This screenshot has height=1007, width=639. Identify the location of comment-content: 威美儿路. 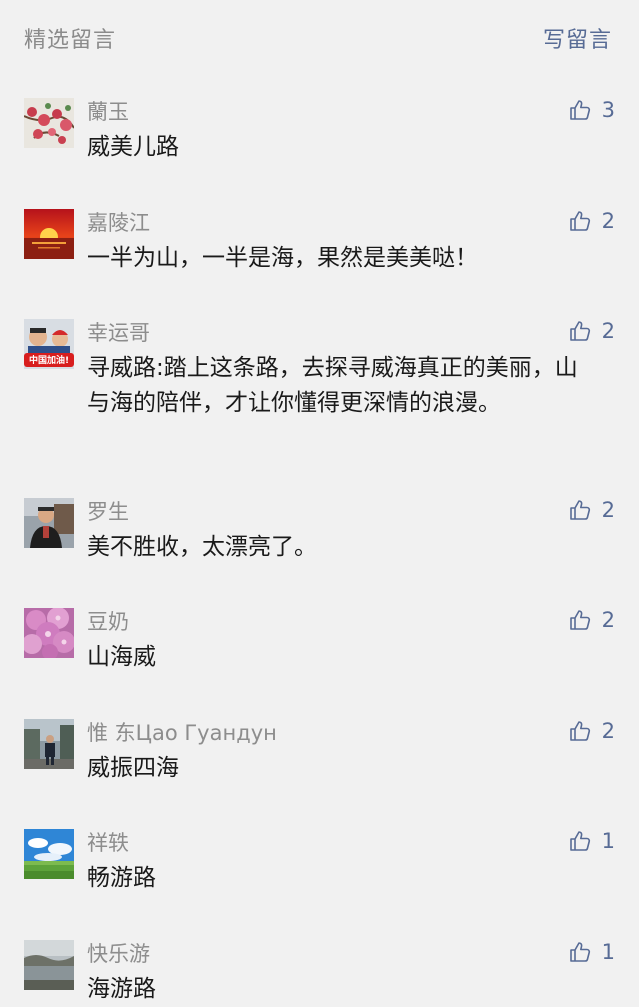
(133, 147).